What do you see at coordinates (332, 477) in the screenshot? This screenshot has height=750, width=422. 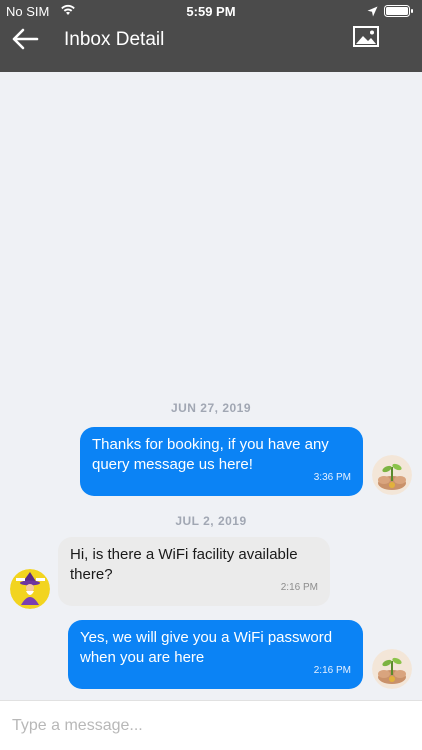 I see `message-time: 3:36 PM` at bounding box center [332, 477].